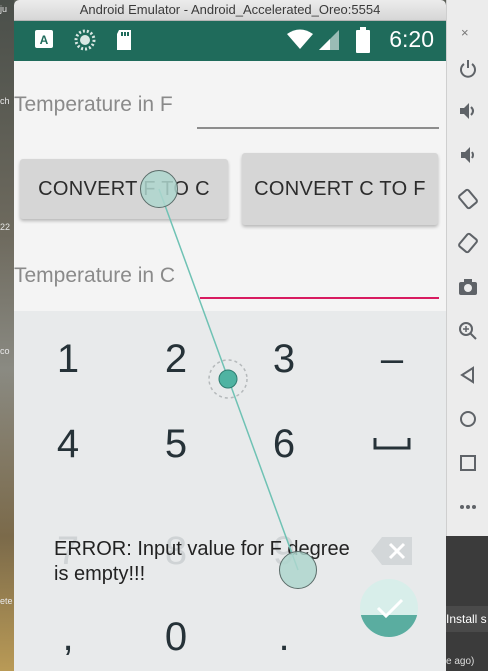 This screenshot has width=488, height=671. I want to click on fahrenheit-input, so click(318, 128).